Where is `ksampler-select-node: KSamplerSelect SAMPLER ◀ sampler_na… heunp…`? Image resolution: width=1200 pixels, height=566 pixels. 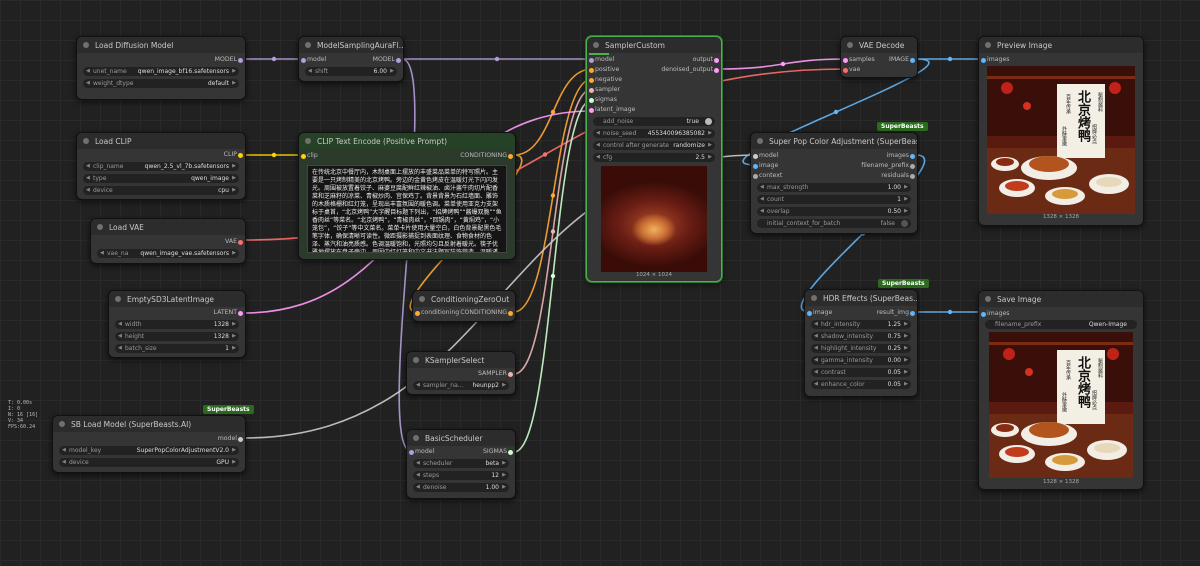 ksampler-select-node: KSamplerSelect SAMPLER ◀ sampler_na… heunp… is located at coordinates (461, 373).